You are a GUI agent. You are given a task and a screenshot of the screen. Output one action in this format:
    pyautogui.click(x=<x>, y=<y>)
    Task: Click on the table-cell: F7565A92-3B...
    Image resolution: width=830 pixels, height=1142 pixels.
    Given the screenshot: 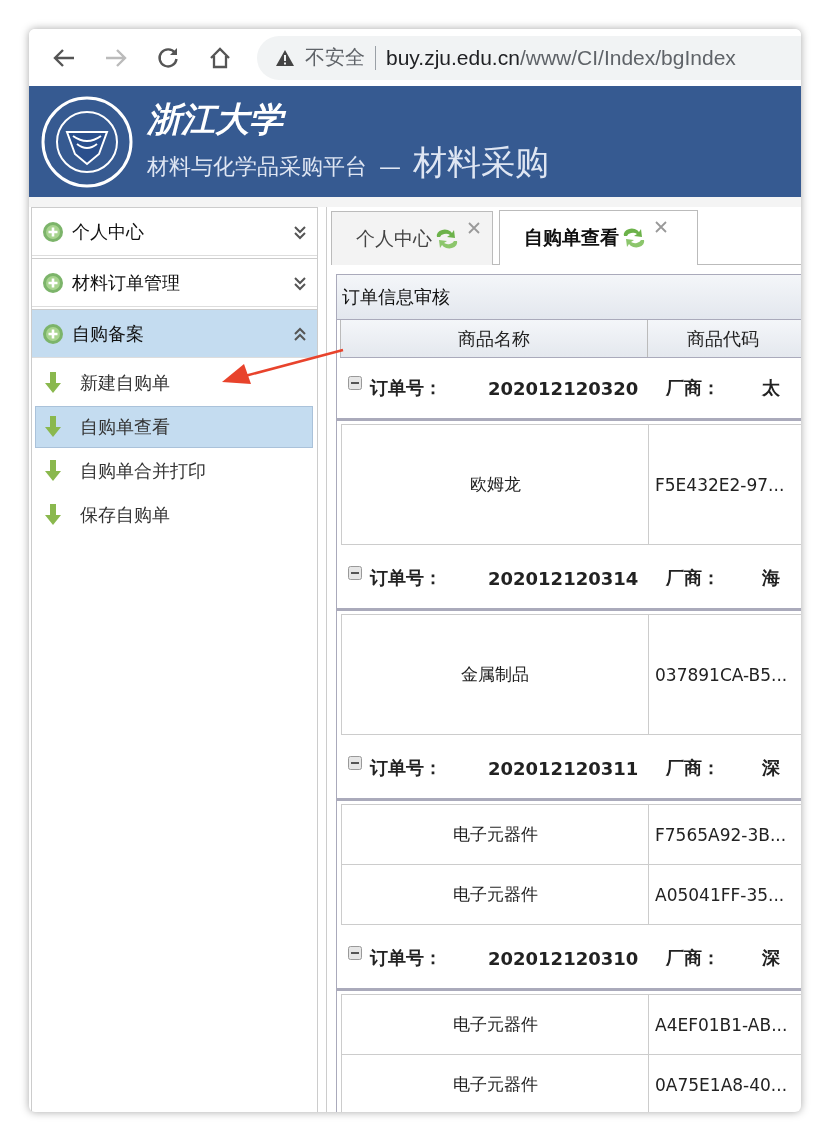 What is the action you would take?
    pyautogui.click(x=723, y=834)
    